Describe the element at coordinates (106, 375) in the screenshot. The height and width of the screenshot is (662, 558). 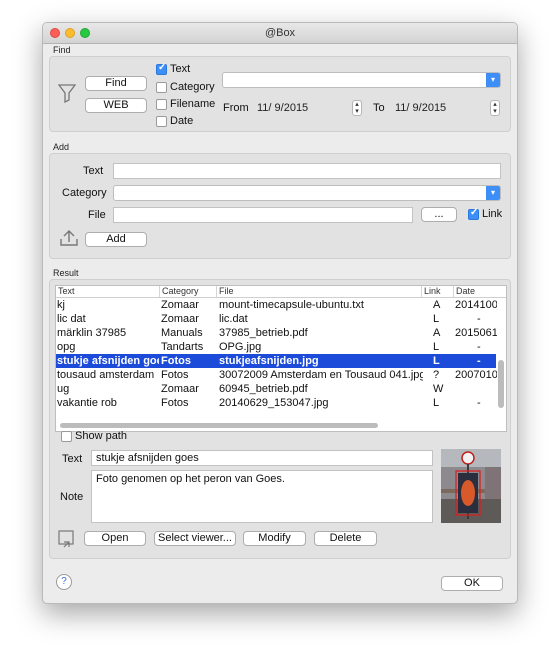
I see `cell-text: tousaud amsterdam` at that location.